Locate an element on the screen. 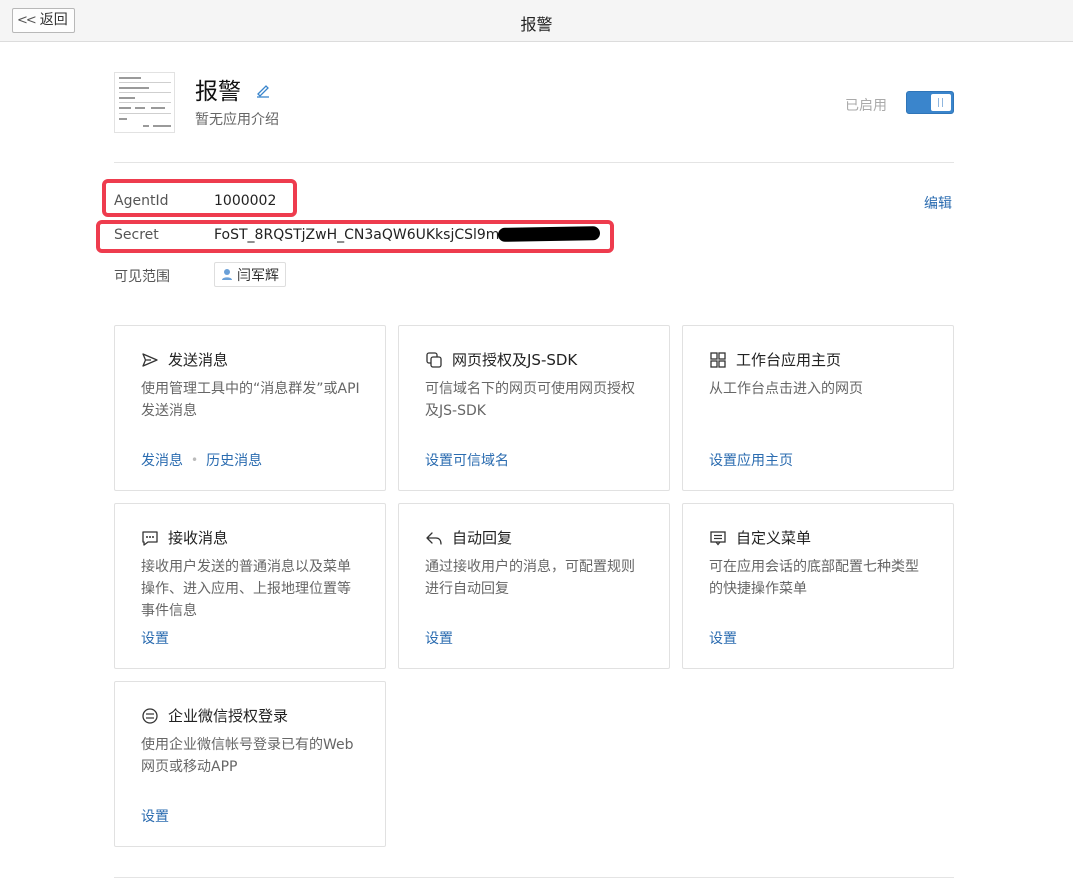  pencil-icon is located at coordinates (263, 90).